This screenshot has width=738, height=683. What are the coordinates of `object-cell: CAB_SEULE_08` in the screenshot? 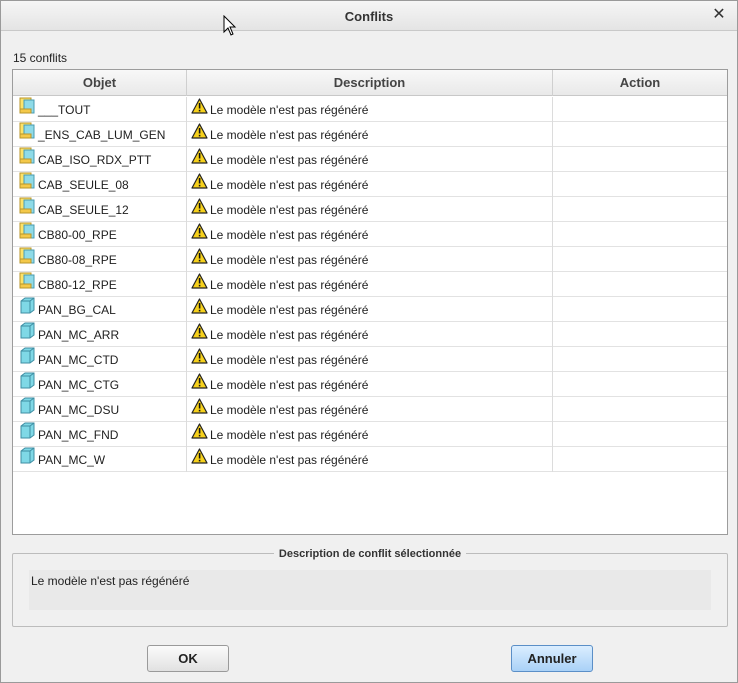 It's located at (100, 184).